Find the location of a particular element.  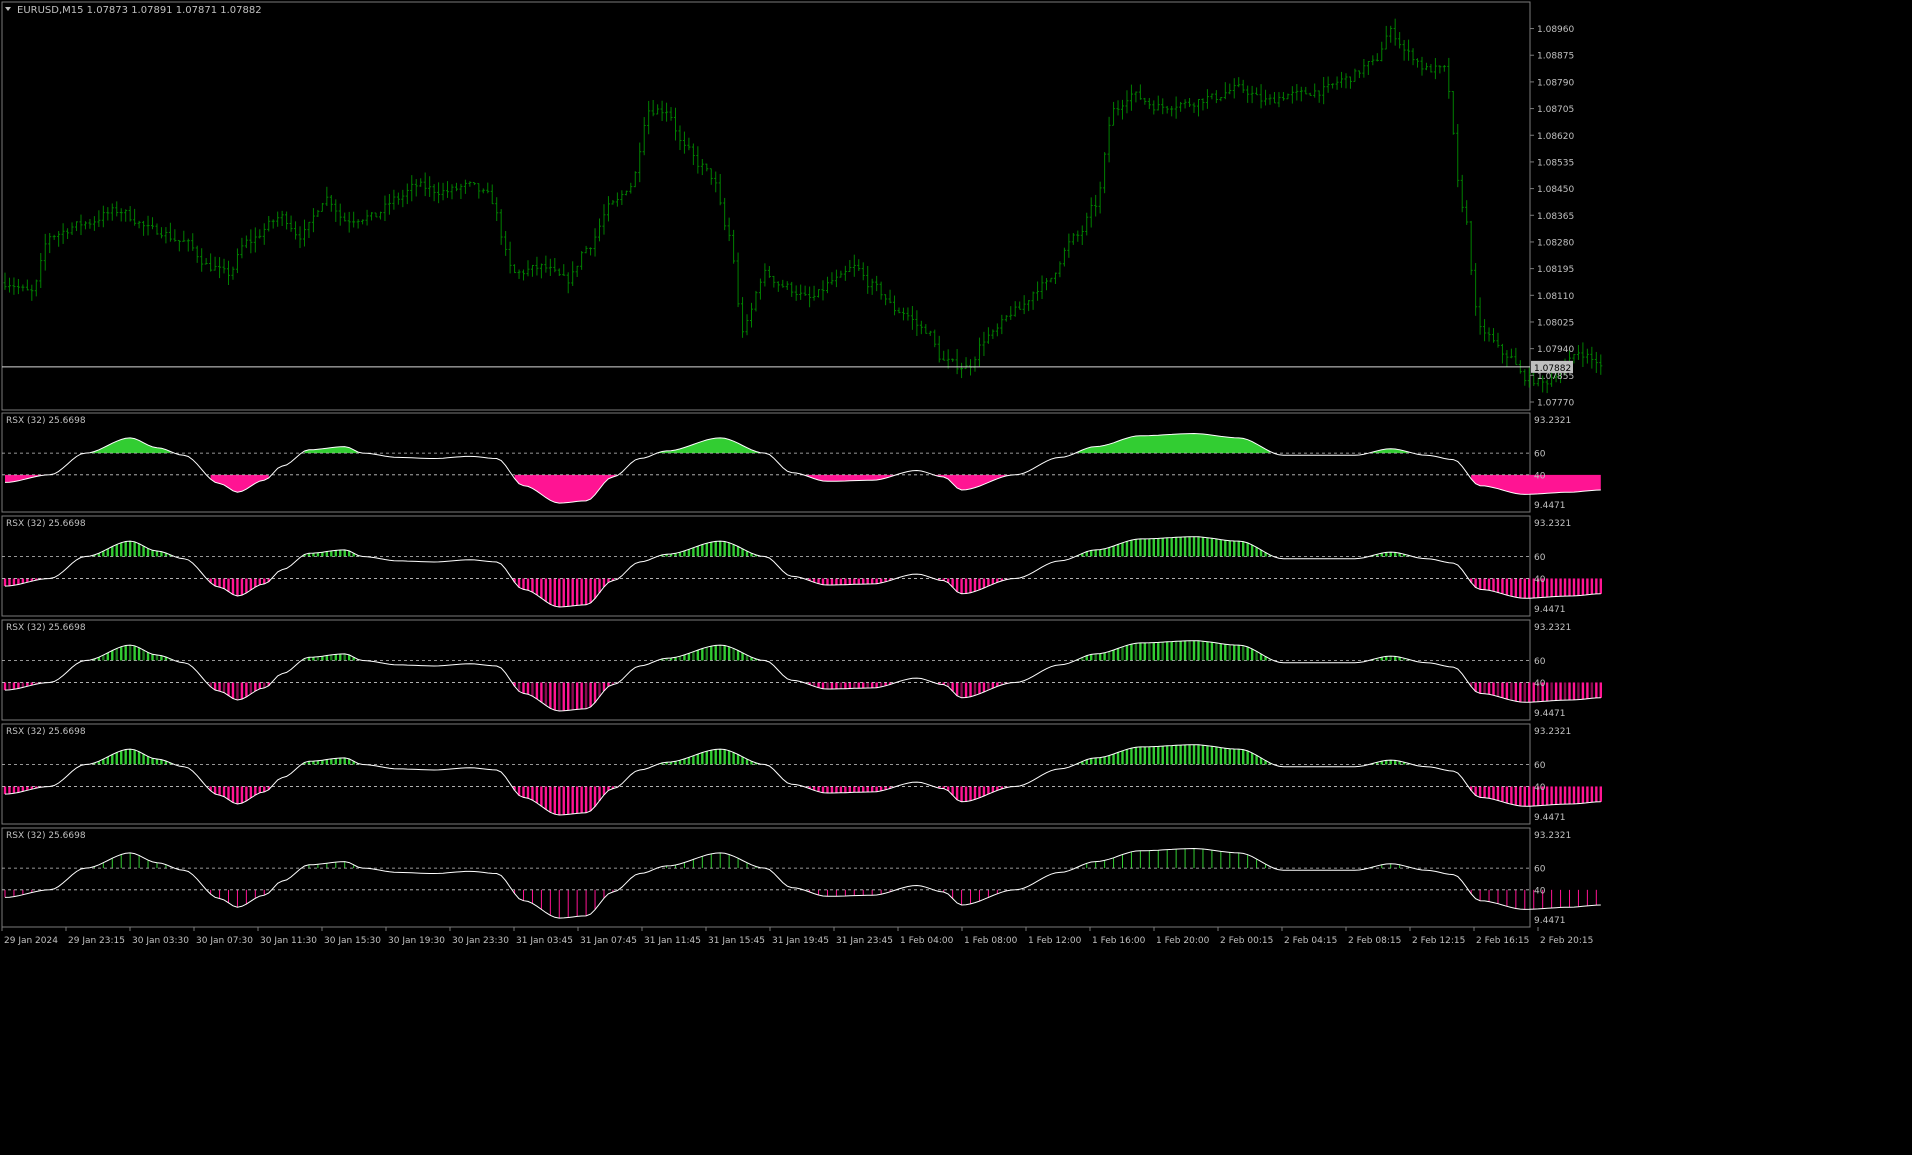

price-axis-label: 1.08790 is located at coordinates (1555, 83).